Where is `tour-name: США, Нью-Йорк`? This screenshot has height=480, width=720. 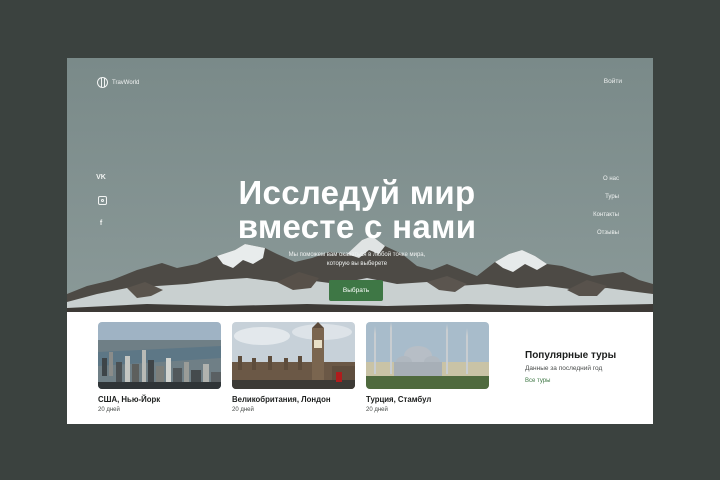
tour-name: США, Нью-Йорк is located at coordinates (129, 399).